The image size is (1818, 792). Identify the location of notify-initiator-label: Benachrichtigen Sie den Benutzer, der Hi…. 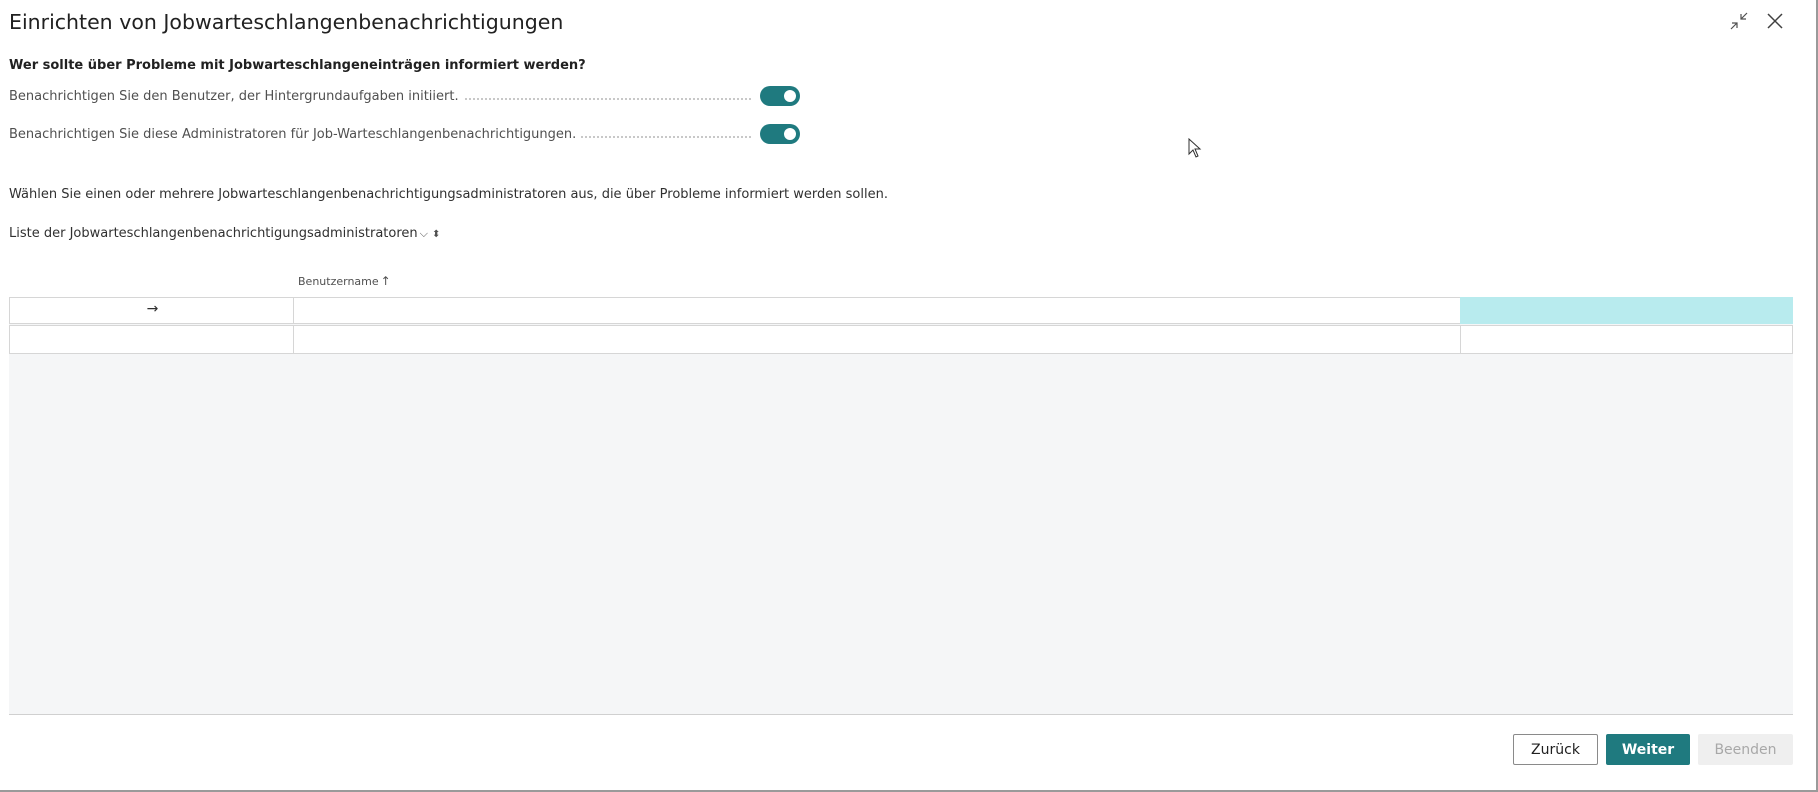
(236, 96).